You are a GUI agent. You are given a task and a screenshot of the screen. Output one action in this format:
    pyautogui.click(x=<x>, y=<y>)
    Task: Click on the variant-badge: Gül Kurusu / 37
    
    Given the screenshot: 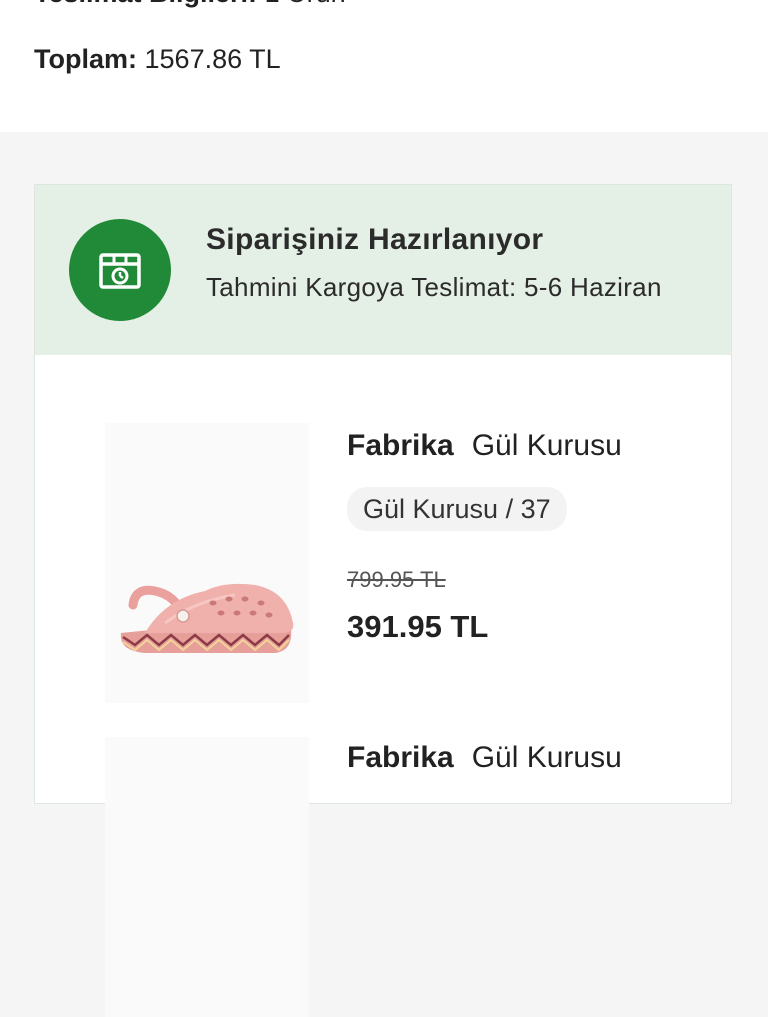 What is the action you would take?
    pyautogui.click(x=457, y=509)
    